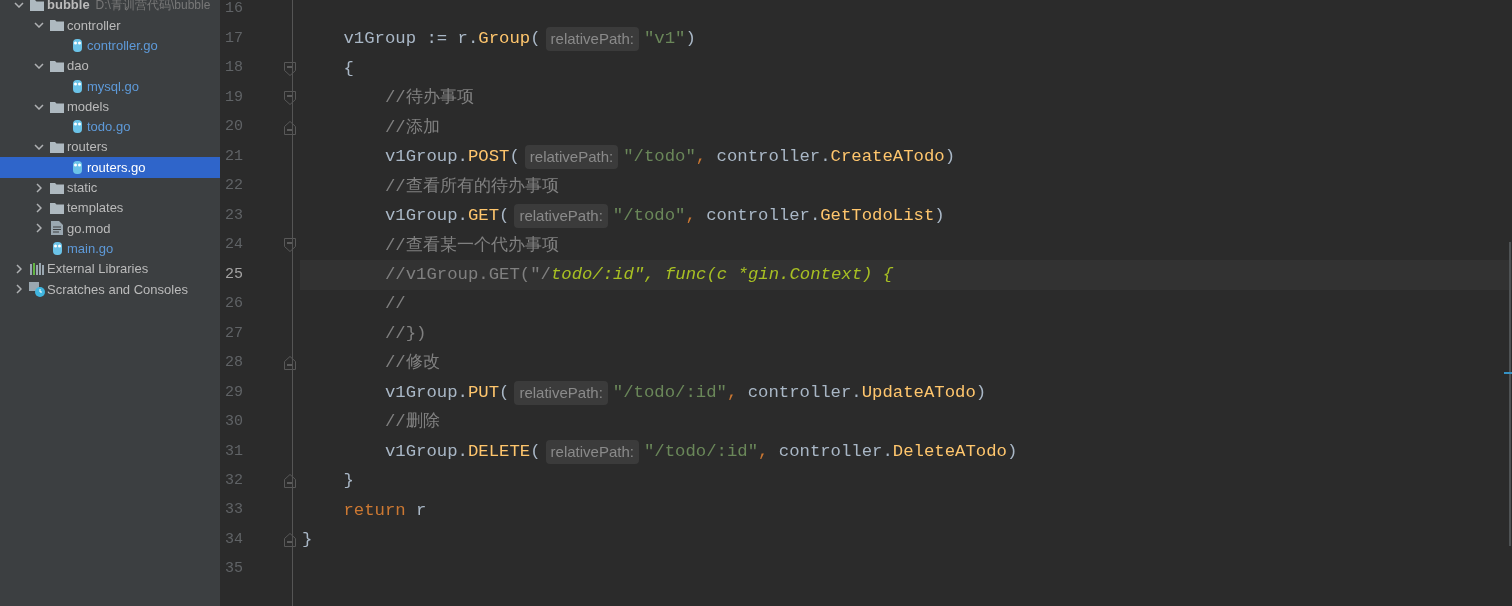 This screenshot has height=606, width=1512. Describe the element at coordinates (87, 147) in the screenshot. I see `item-label: routers` at that location.